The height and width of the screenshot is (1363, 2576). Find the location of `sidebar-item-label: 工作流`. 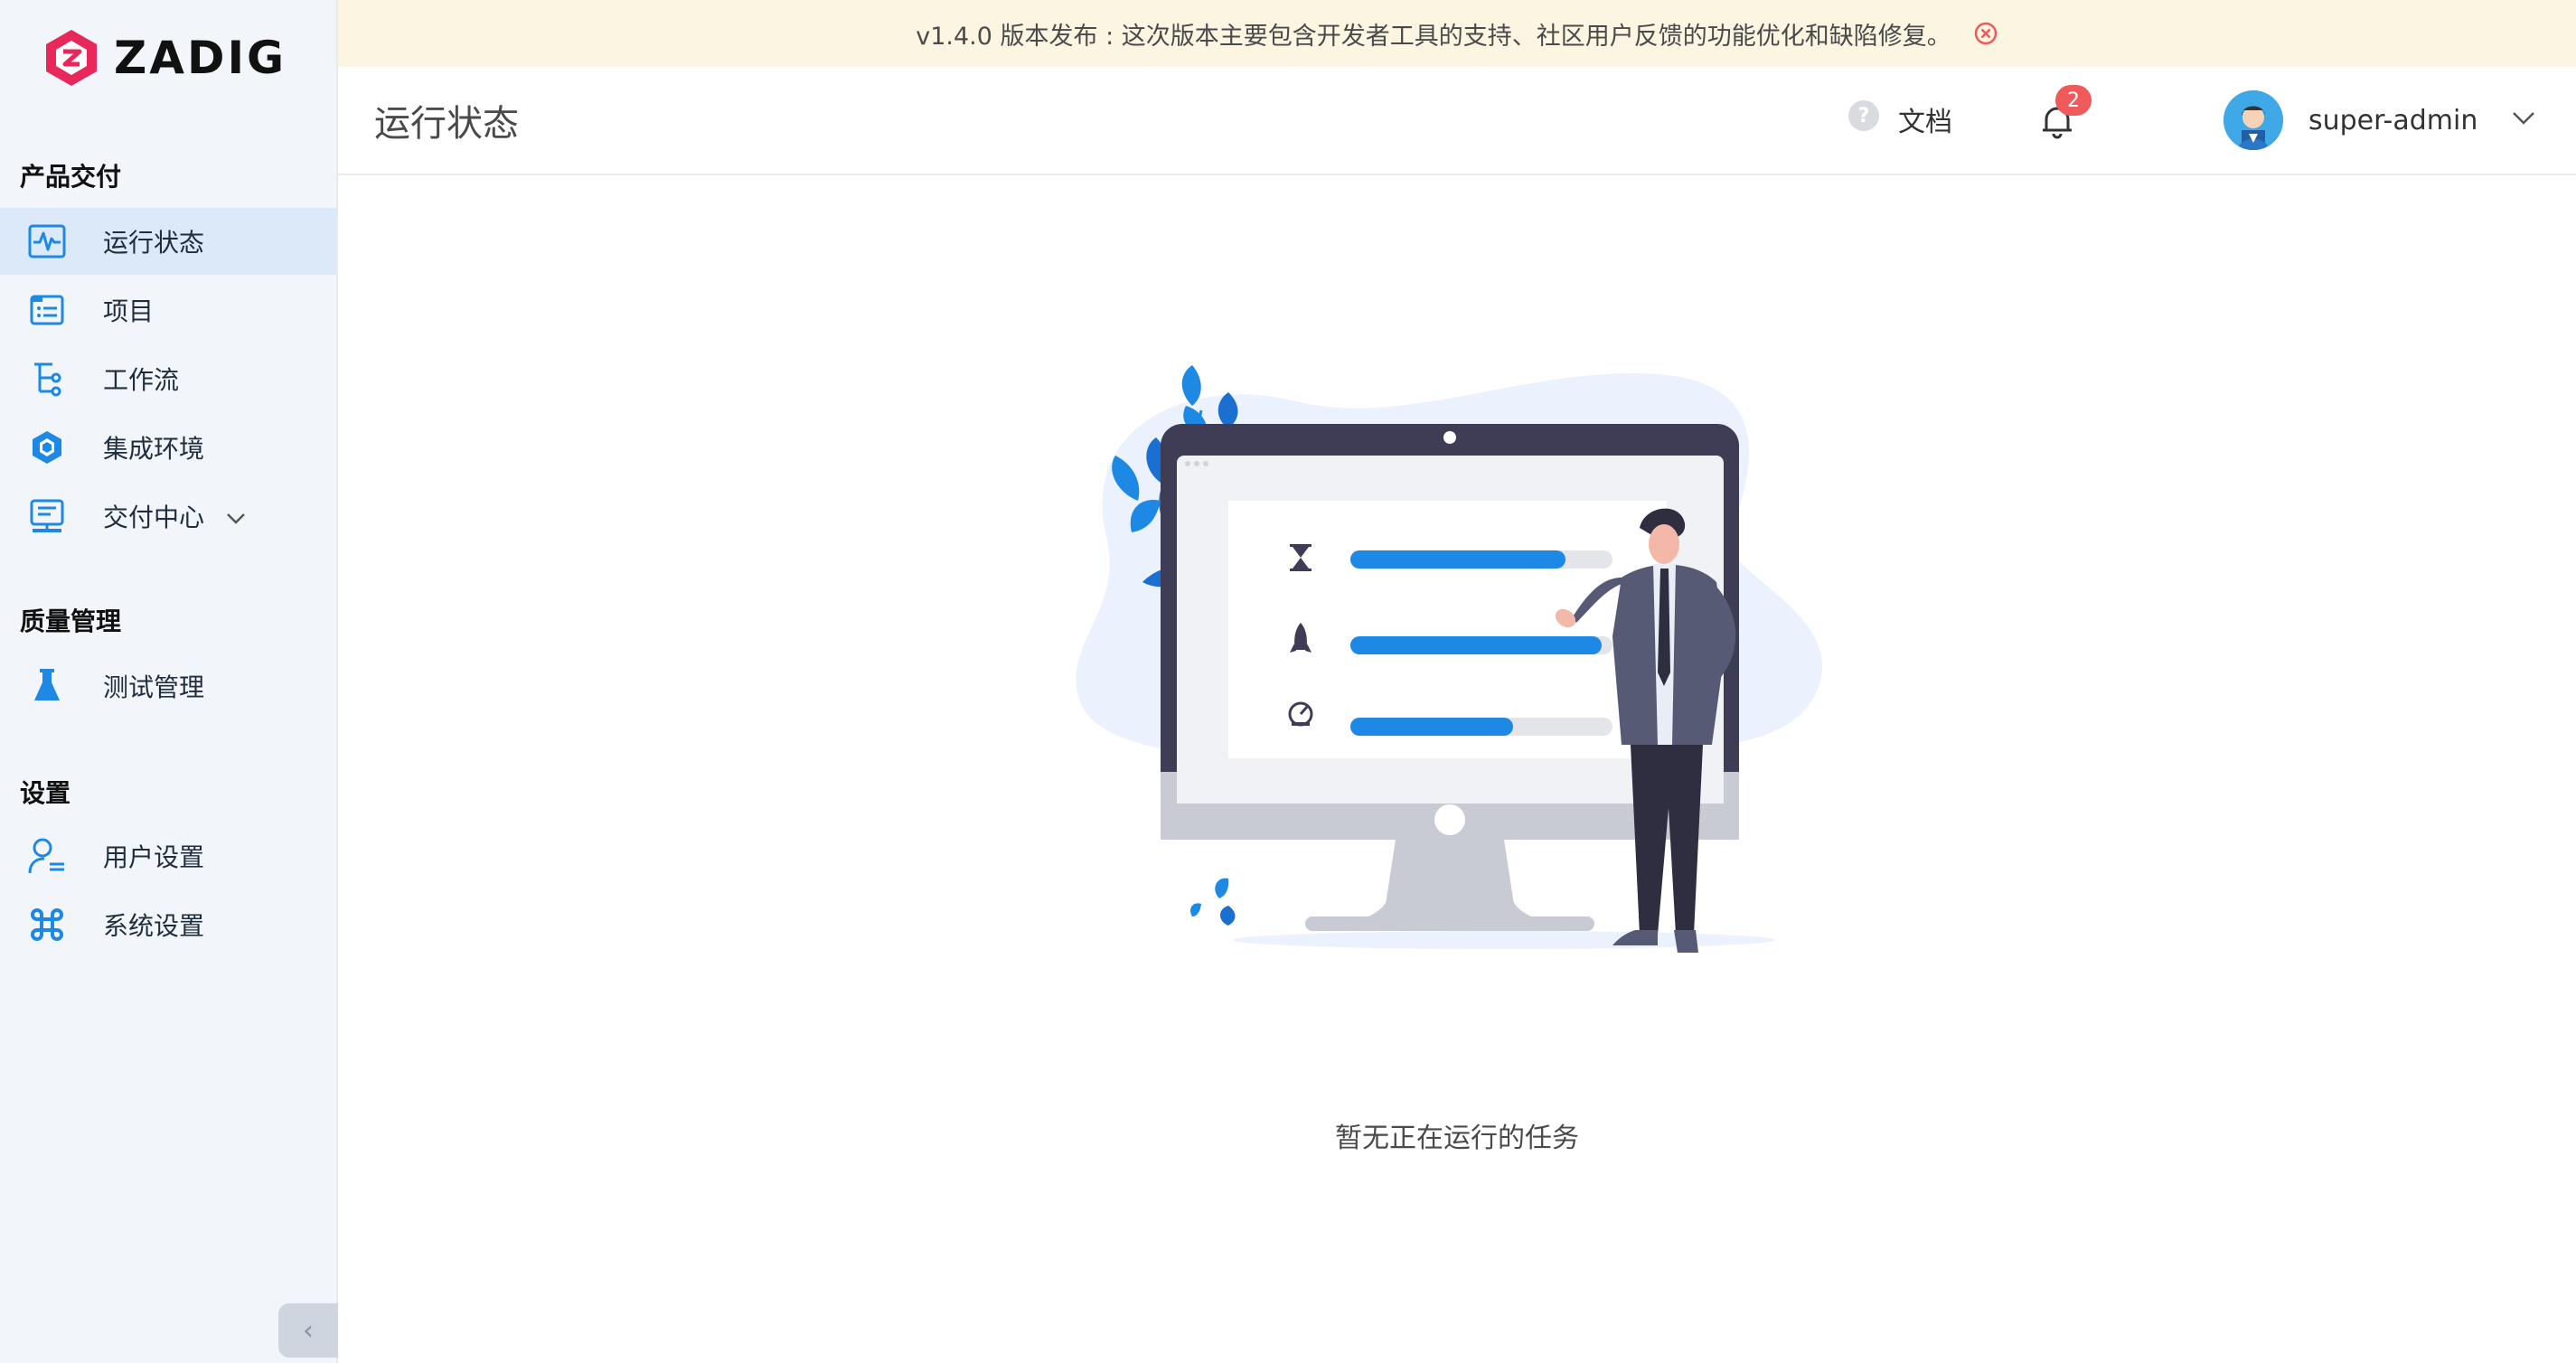

sidebar-item-label: 工作流 is located at coordinates (142, 380).